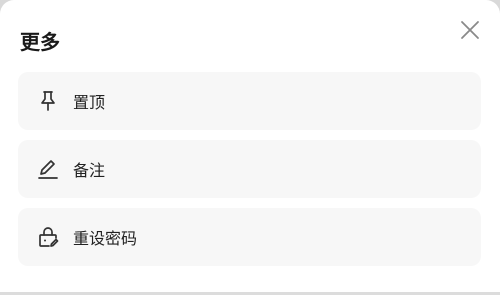  I want to click on close-button, so click(470, 30).